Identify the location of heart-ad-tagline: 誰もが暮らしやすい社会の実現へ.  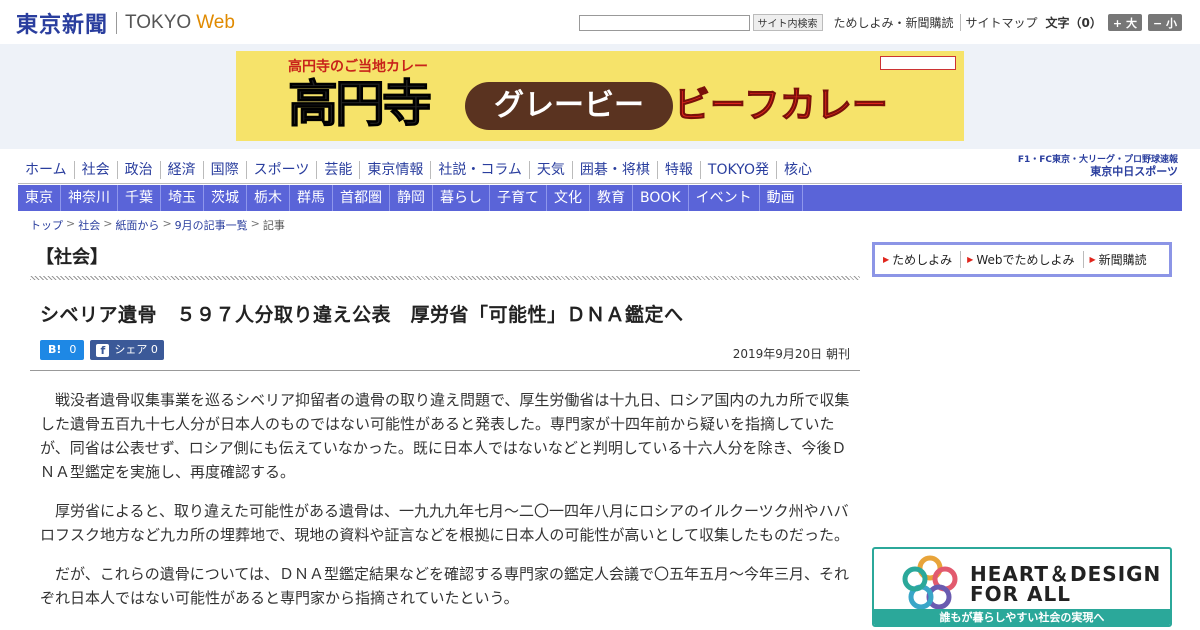
(1022, 617).